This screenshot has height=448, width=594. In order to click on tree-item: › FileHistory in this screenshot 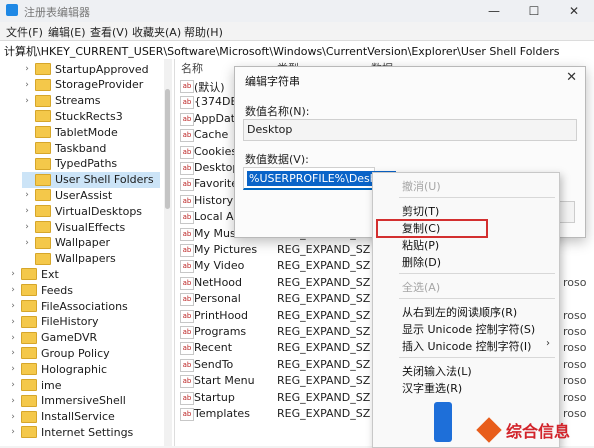, I will do `click(84, 322)`.